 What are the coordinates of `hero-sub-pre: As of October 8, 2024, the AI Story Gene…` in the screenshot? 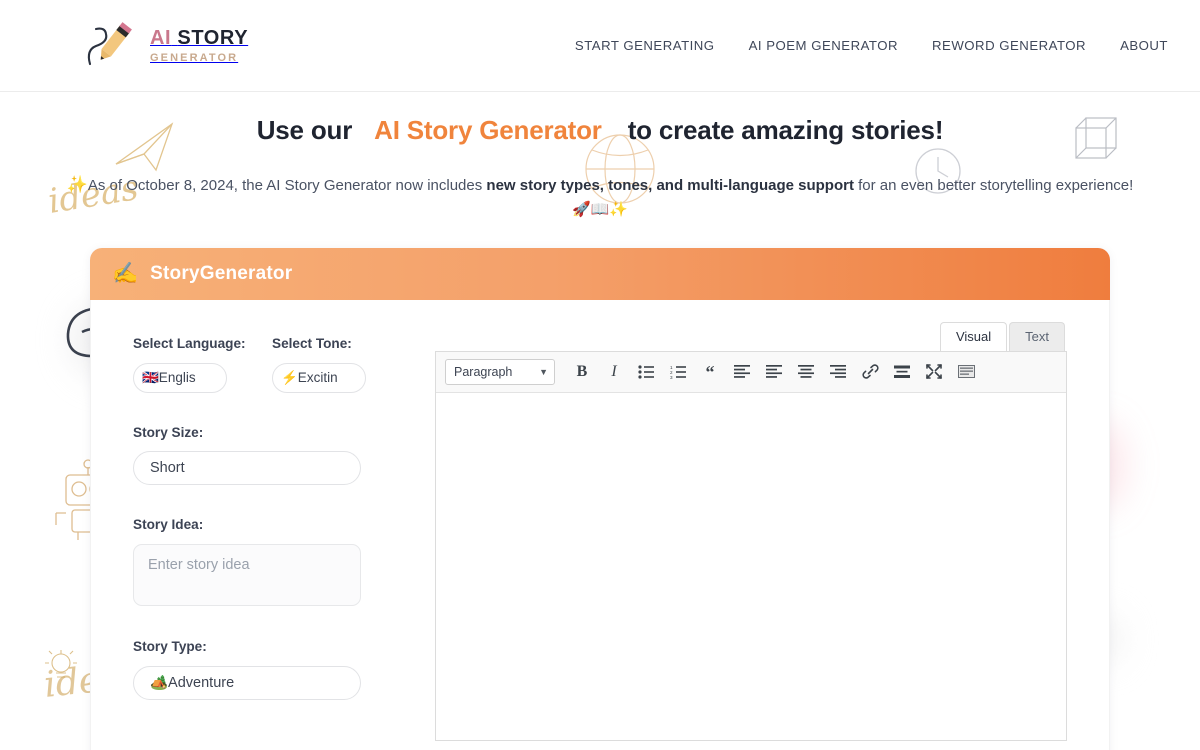 It's located at (287, 186).